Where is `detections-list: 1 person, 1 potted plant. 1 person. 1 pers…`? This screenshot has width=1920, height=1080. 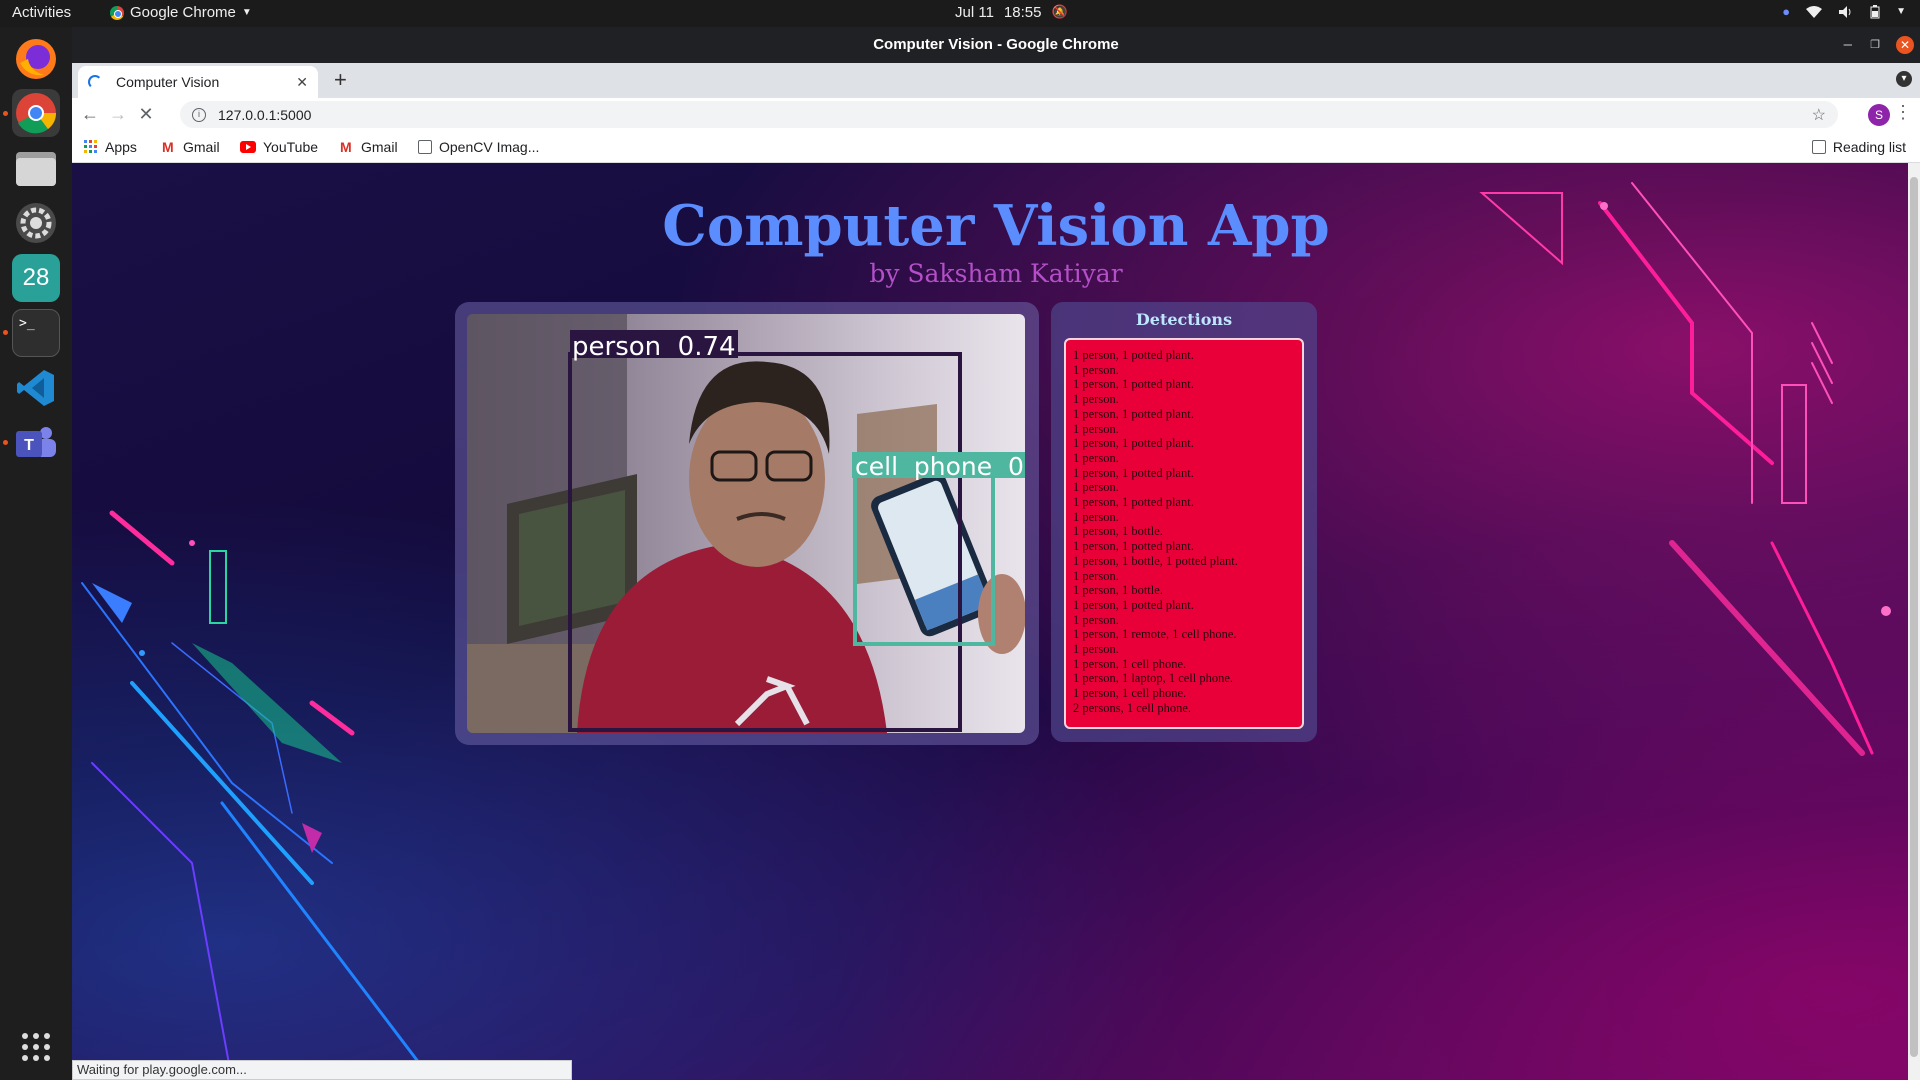 detections-list: 1 person, 1 potted plant. 1 person. 1 pers… is located at coordinates (1187, 532).